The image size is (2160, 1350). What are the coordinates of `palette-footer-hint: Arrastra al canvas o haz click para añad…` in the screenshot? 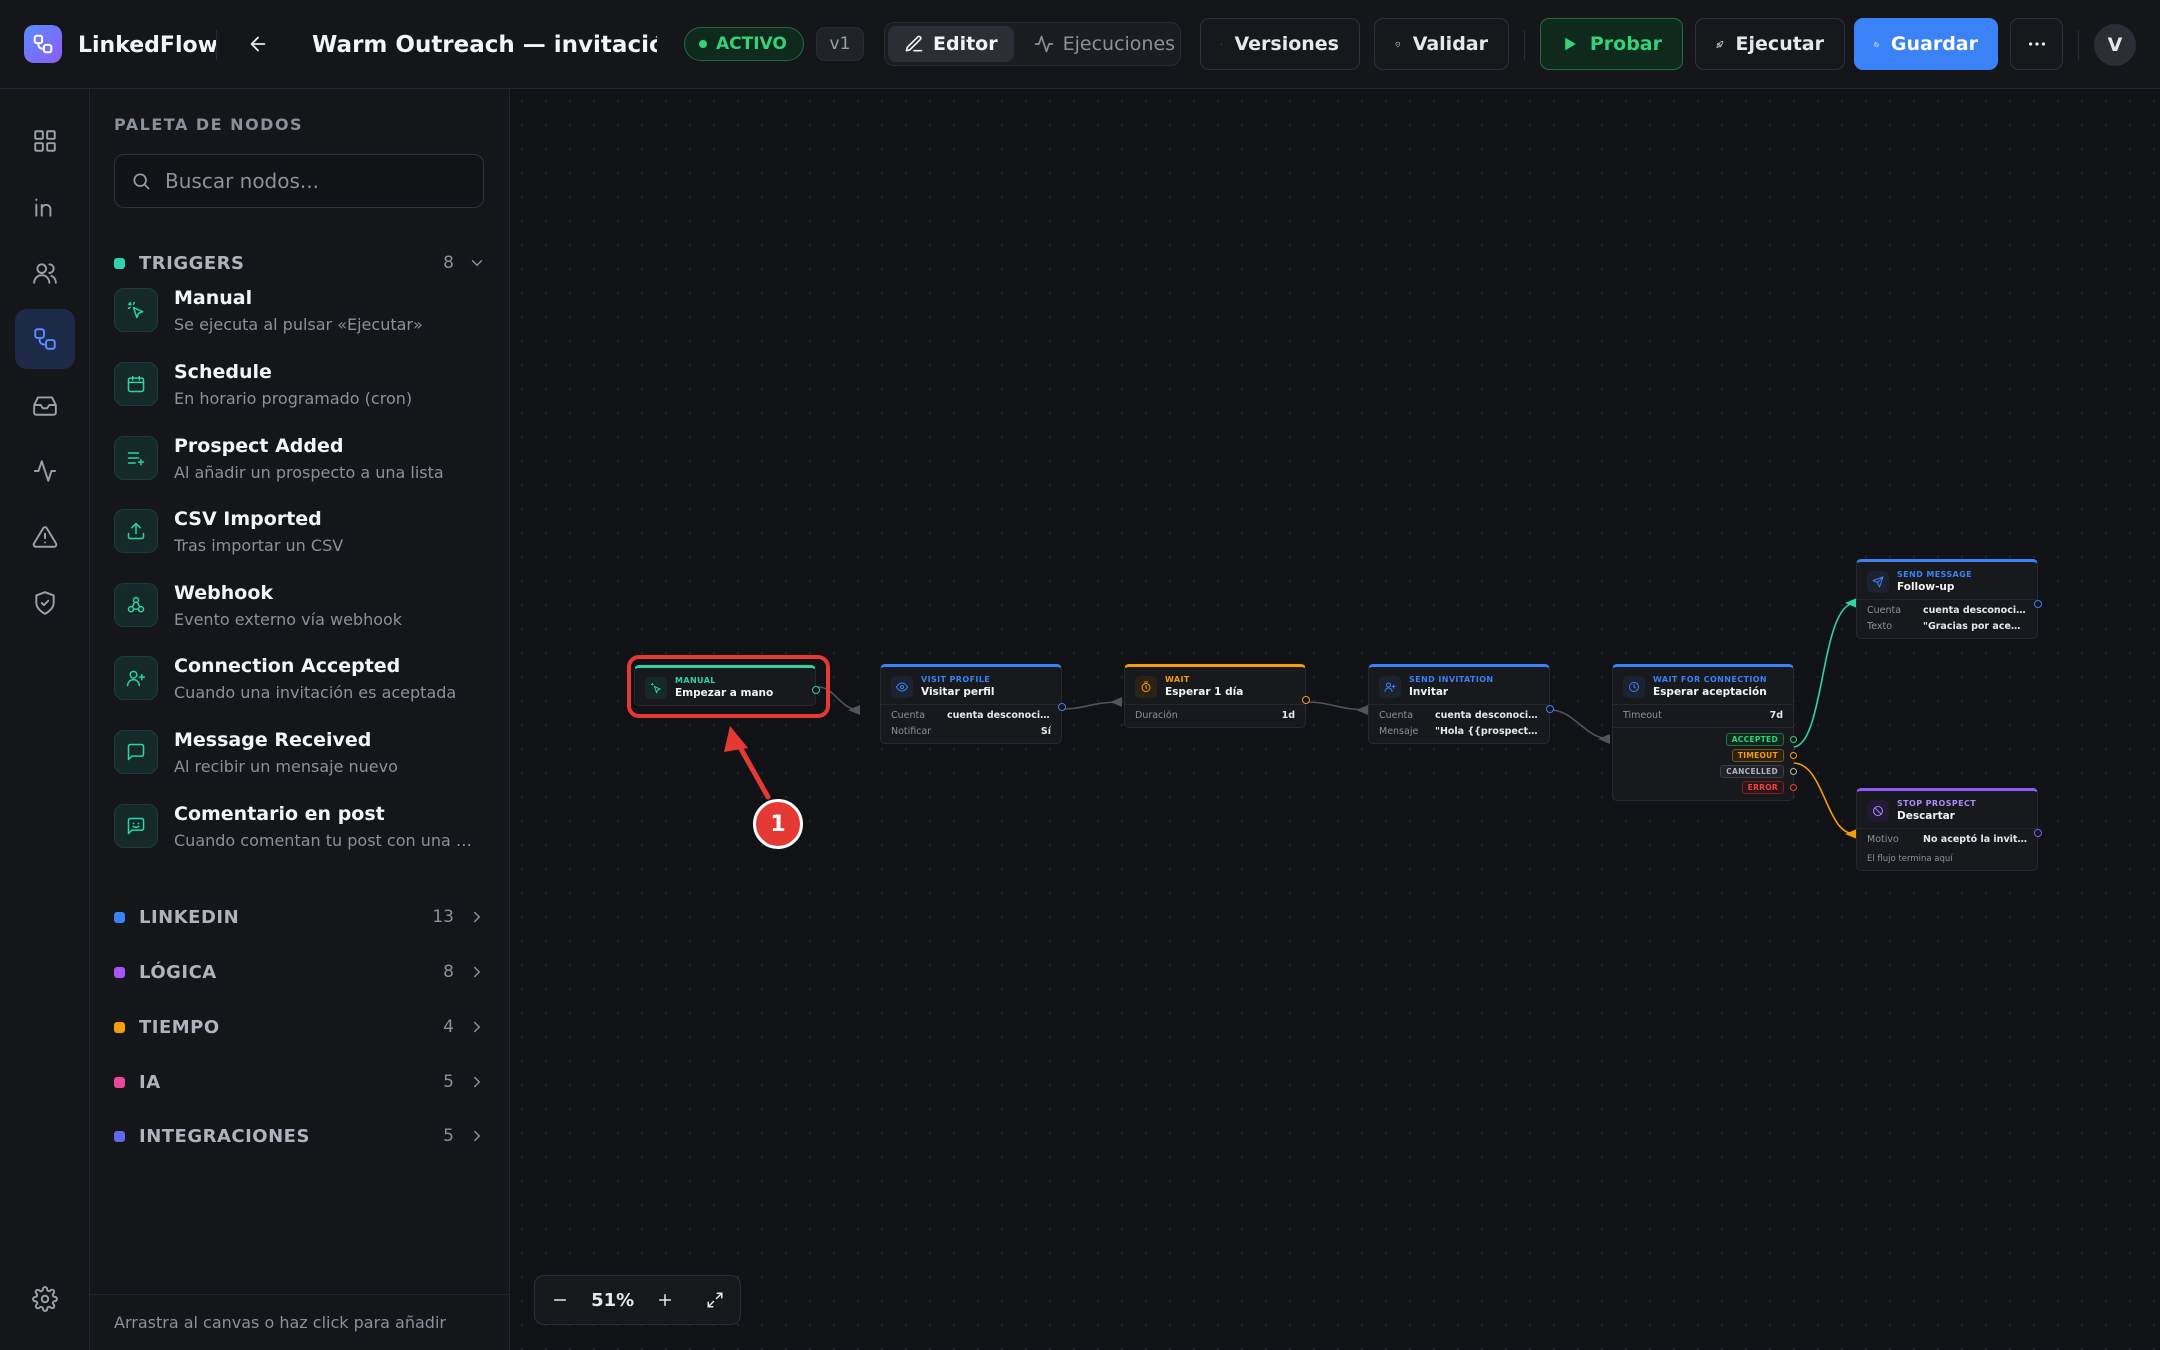 It's located at (300, 1322).